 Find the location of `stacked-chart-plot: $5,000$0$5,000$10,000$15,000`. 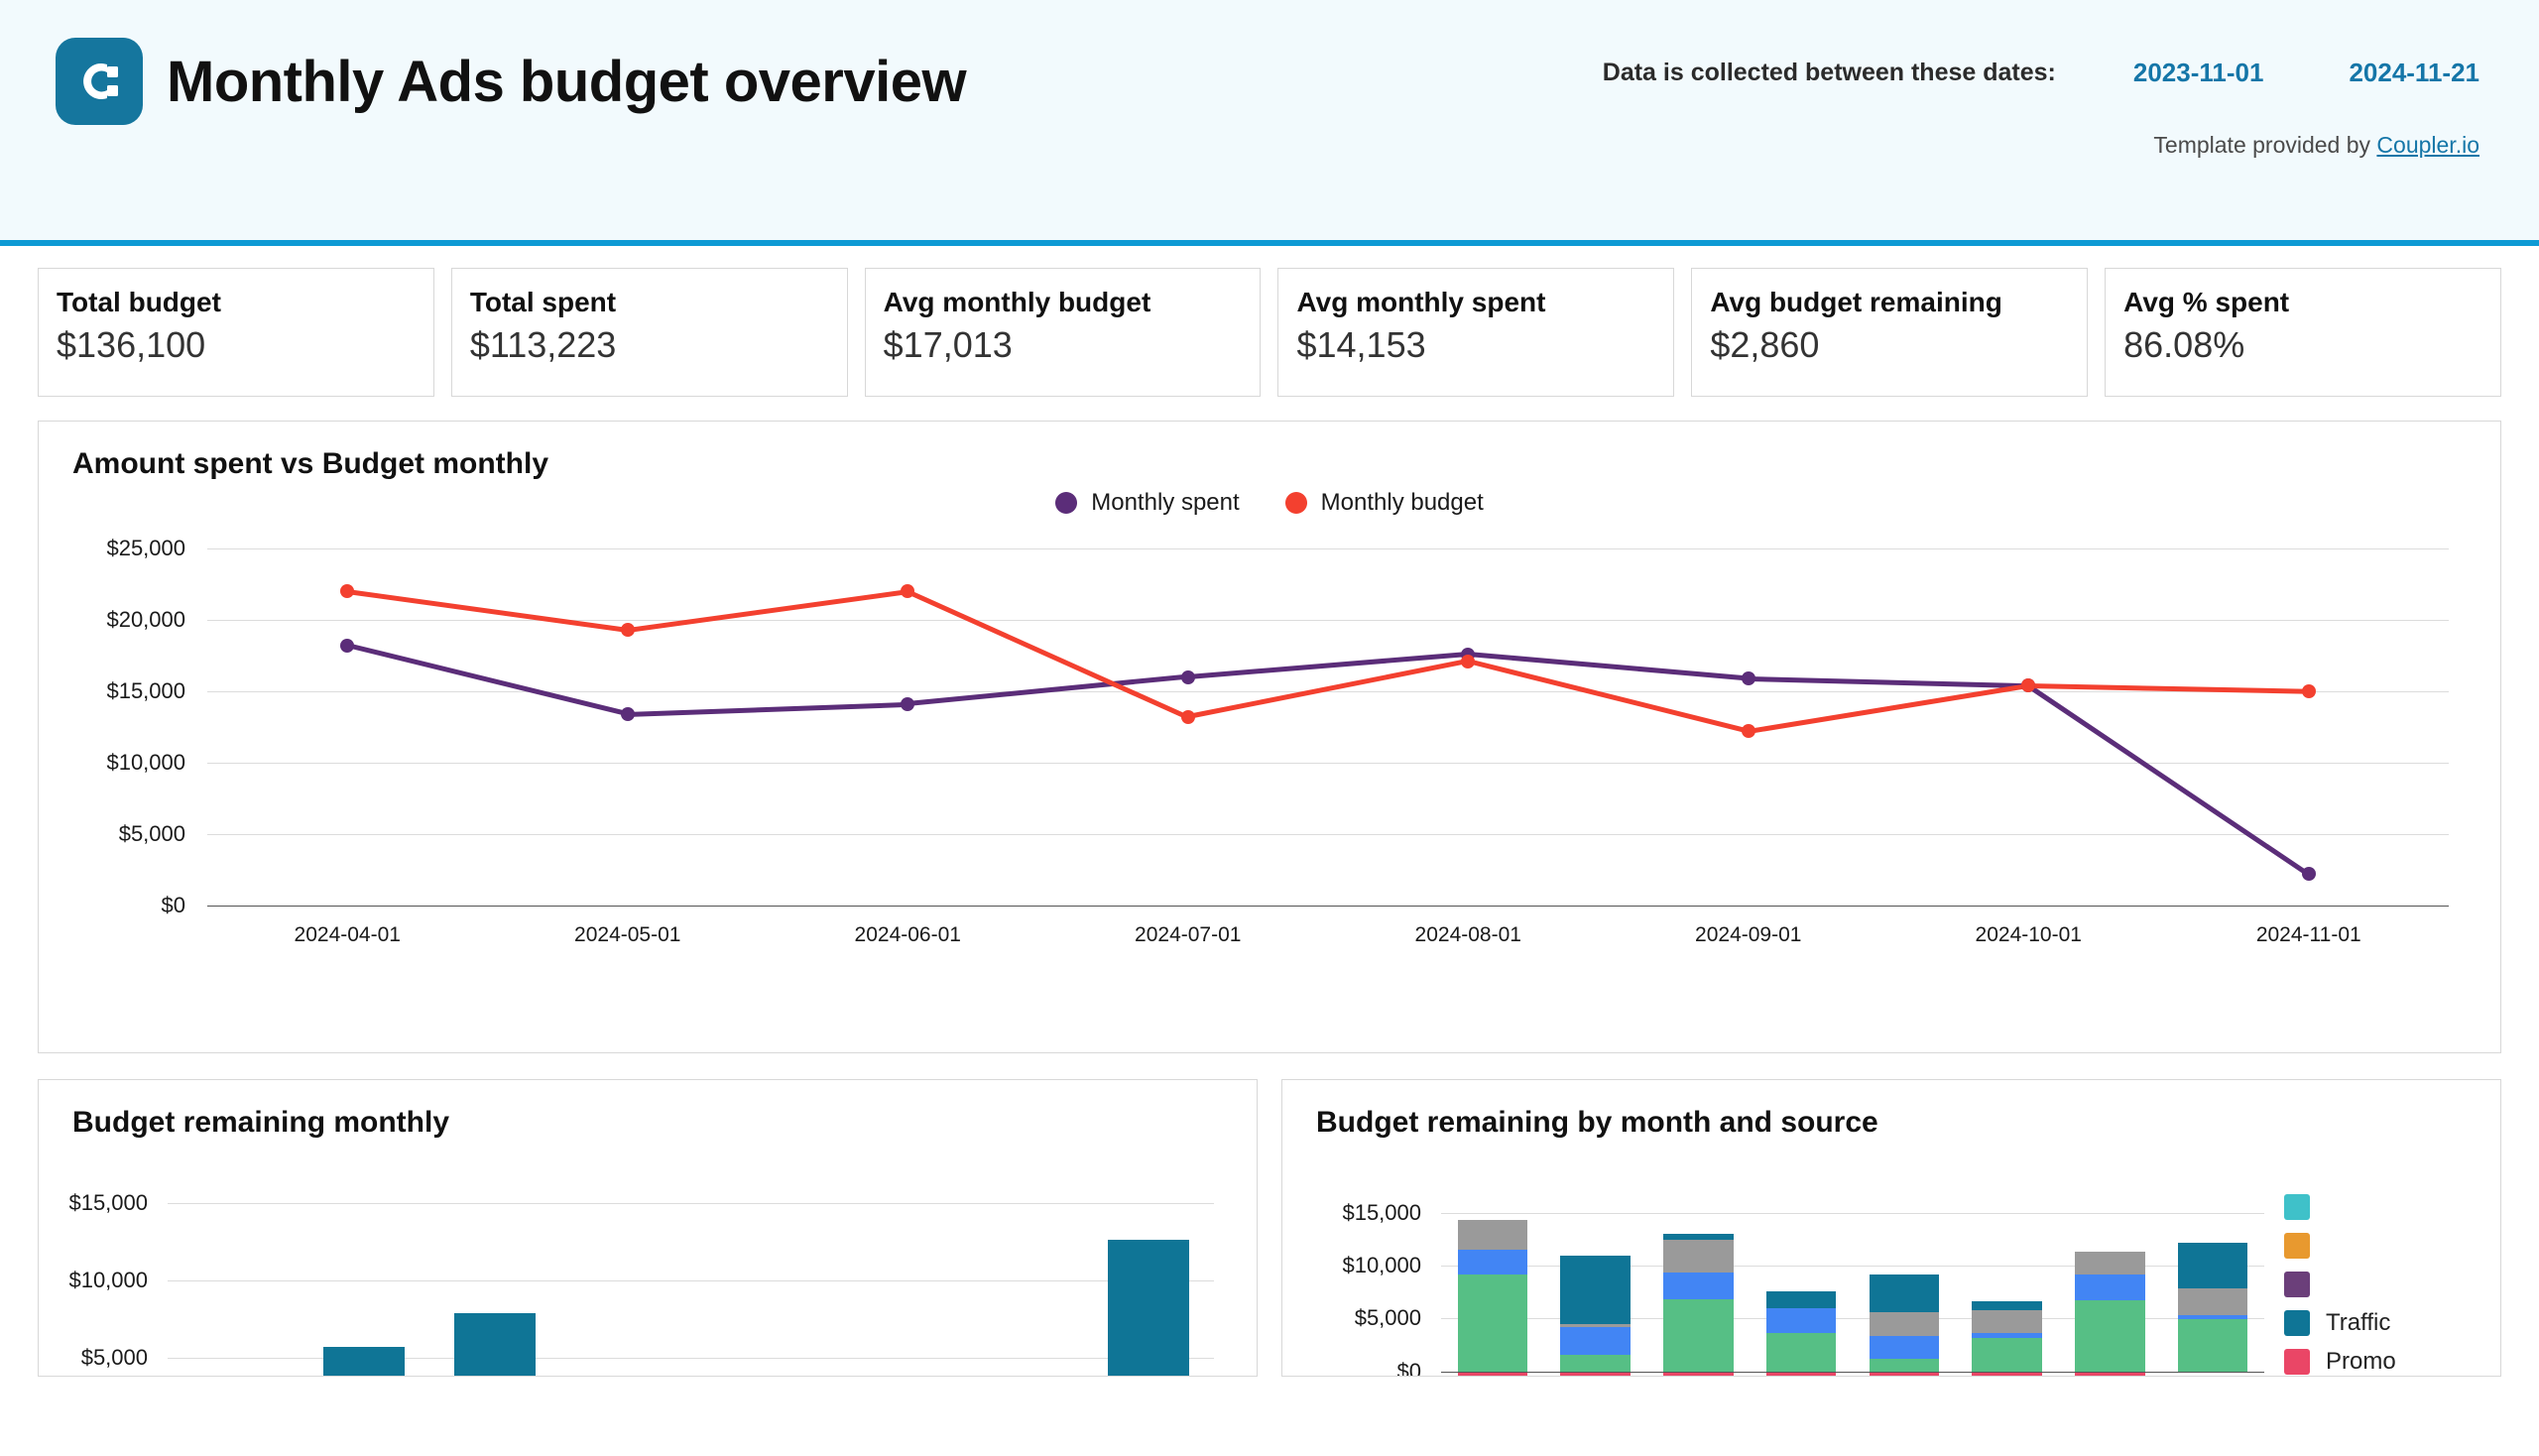

stacked-chart-plot: $5,000$0$5,000$10,000$15,000 is located at coordinates (1803, 1288).